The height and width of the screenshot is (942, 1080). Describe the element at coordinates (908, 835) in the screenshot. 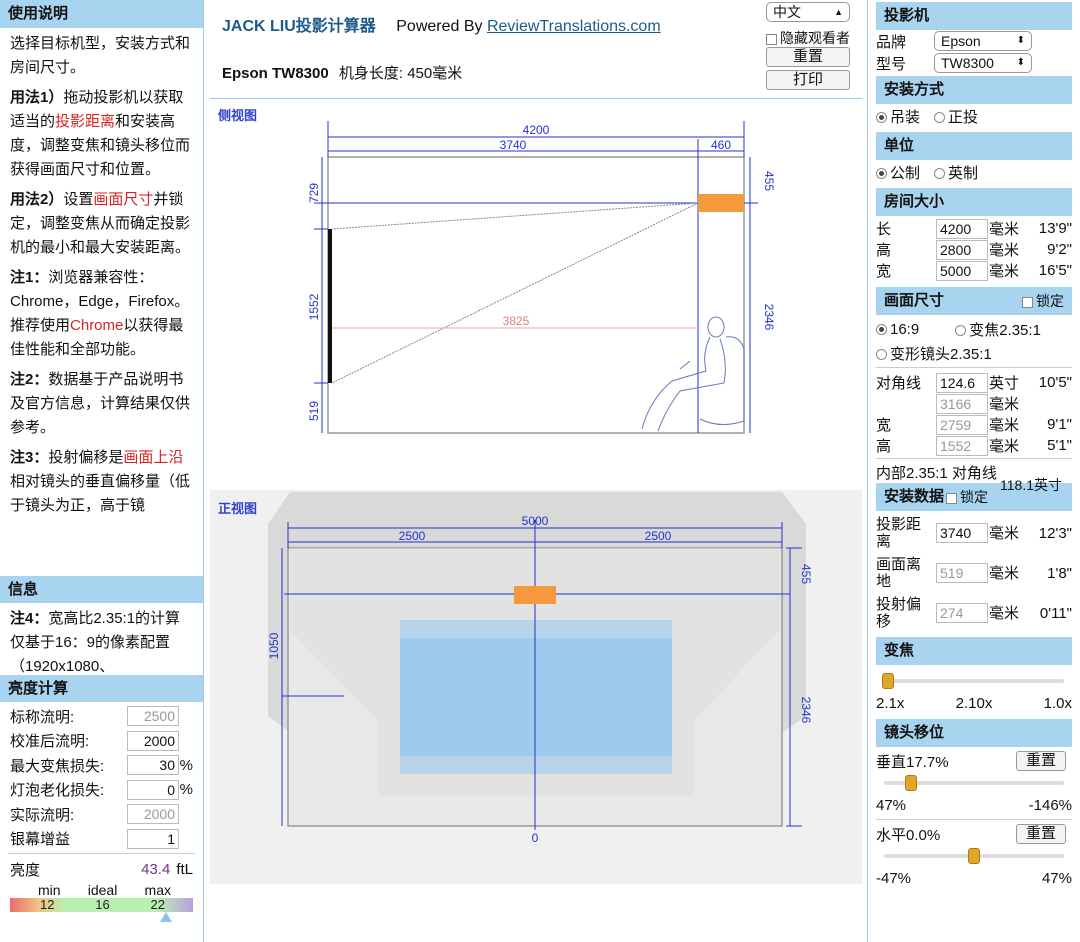

I see `horizontal-shift-label: 水平0.0%` at that location.